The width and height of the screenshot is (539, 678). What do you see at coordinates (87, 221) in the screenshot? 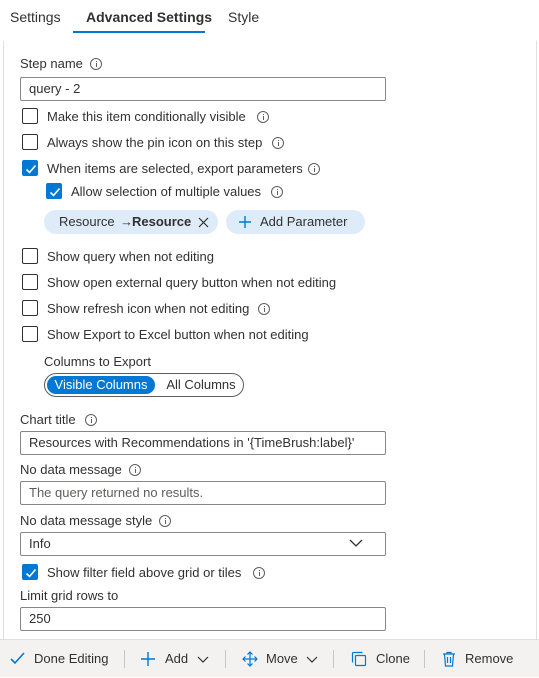
I see `parameter-from: Resource` at bounding box center [87, 221].